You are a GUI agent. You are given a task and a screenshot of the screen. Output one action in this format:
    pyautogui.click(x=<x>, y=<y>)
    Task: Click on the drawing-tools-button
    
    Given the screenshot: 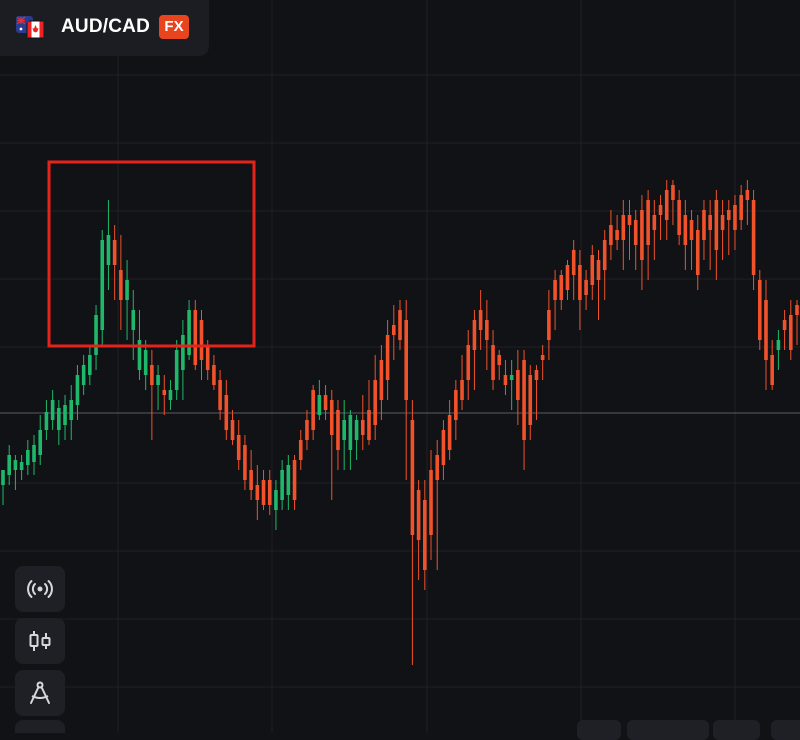 What is the action you would take?
    pyautogui.click(x=40, y=693)
    